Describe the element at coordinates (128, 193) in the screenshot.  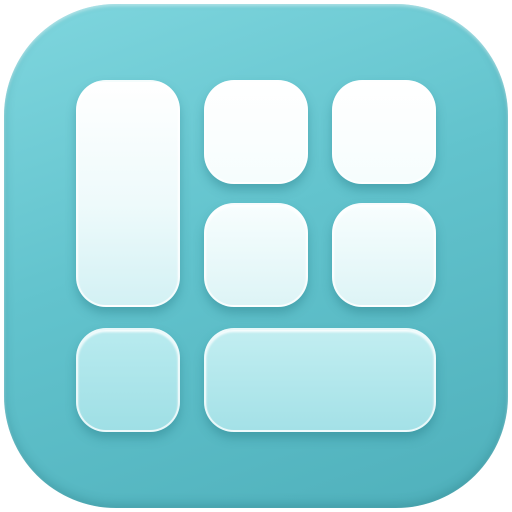
I see `tall-widget-tile` at that location.